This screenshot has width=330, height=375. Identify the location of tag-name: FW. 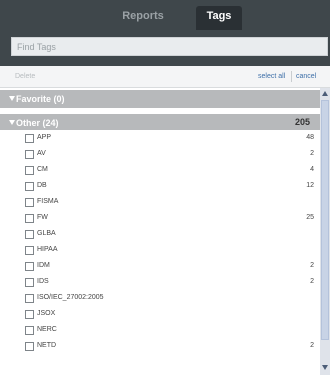
(42, 217).